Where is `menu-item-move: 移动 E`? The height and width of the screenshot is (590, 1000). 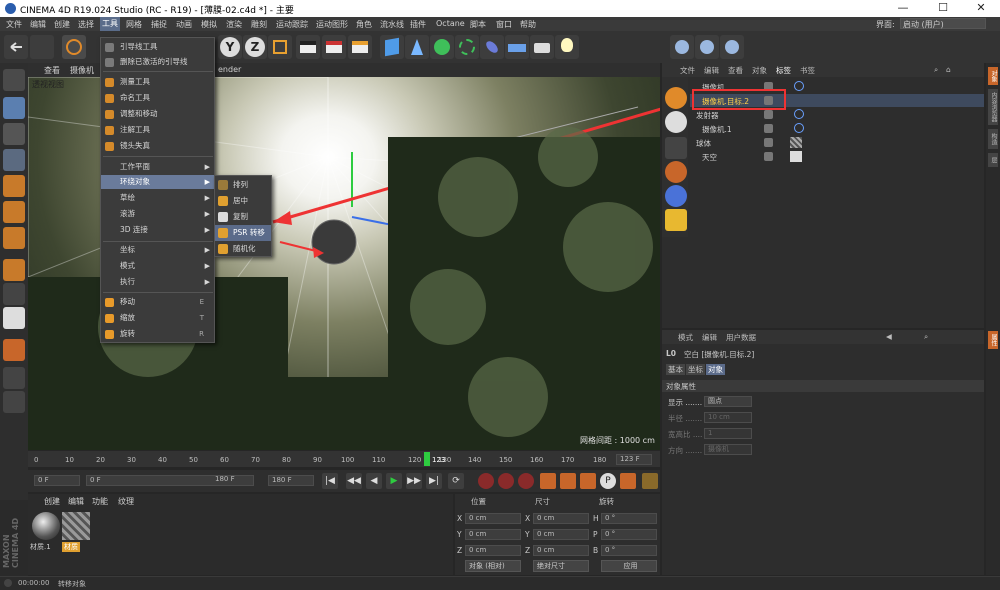 menu-item-move: 移动 E is located at coordinates (157, 302).